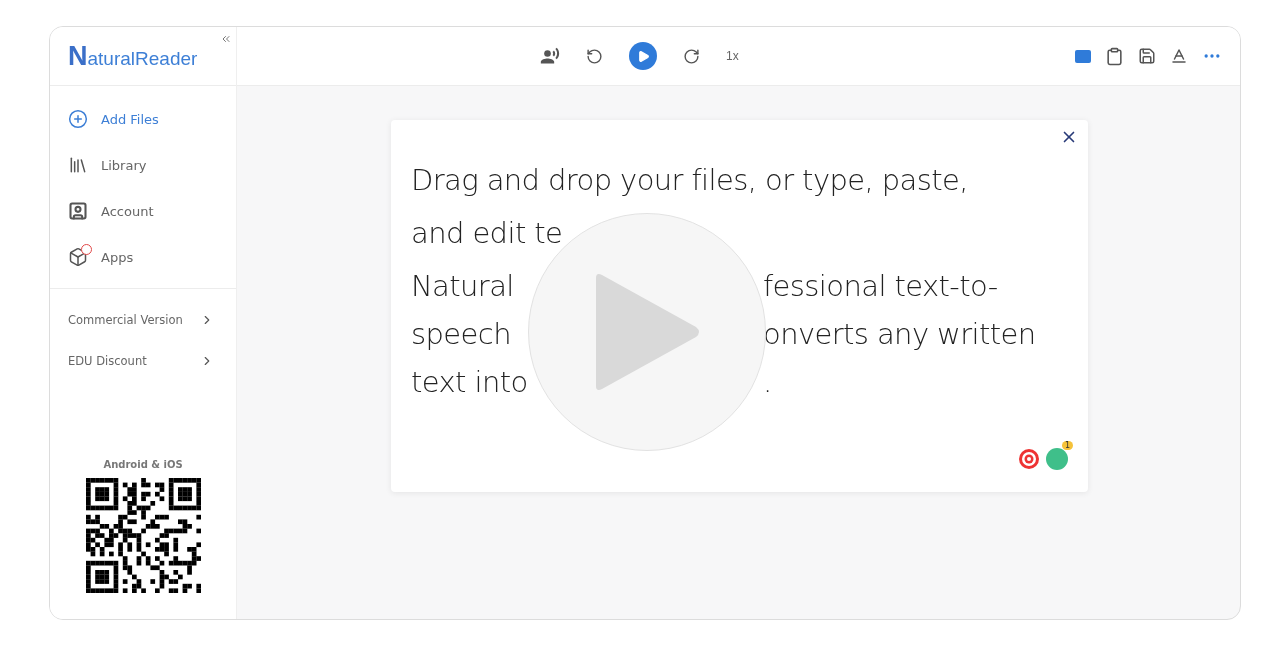 The image size is (1270, 650). I want to click on clipboard-icon, so click(1114, 56).